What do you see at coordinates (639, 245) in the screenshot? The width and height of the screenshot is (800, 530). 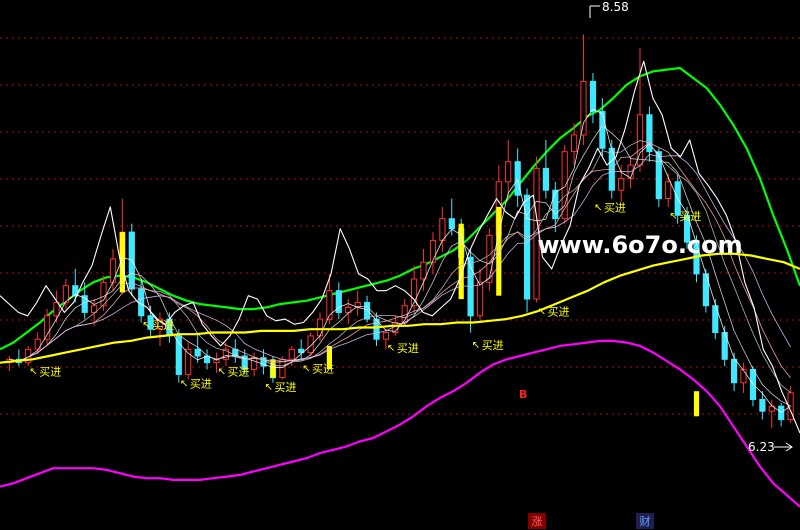 I see `watermark-text: www.6o7o.com` at bounding box center [639, 245].